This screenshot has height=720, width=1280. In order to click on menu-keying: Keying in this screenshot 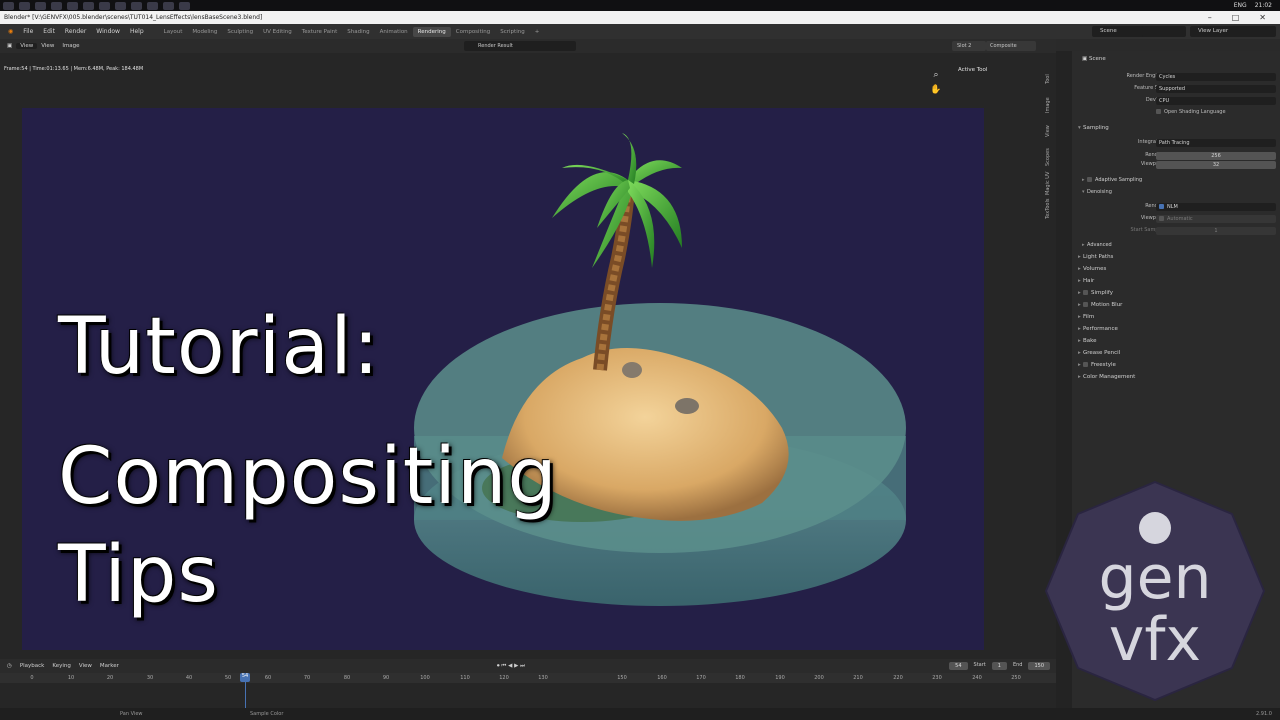, I will do `click(61, 666)`.